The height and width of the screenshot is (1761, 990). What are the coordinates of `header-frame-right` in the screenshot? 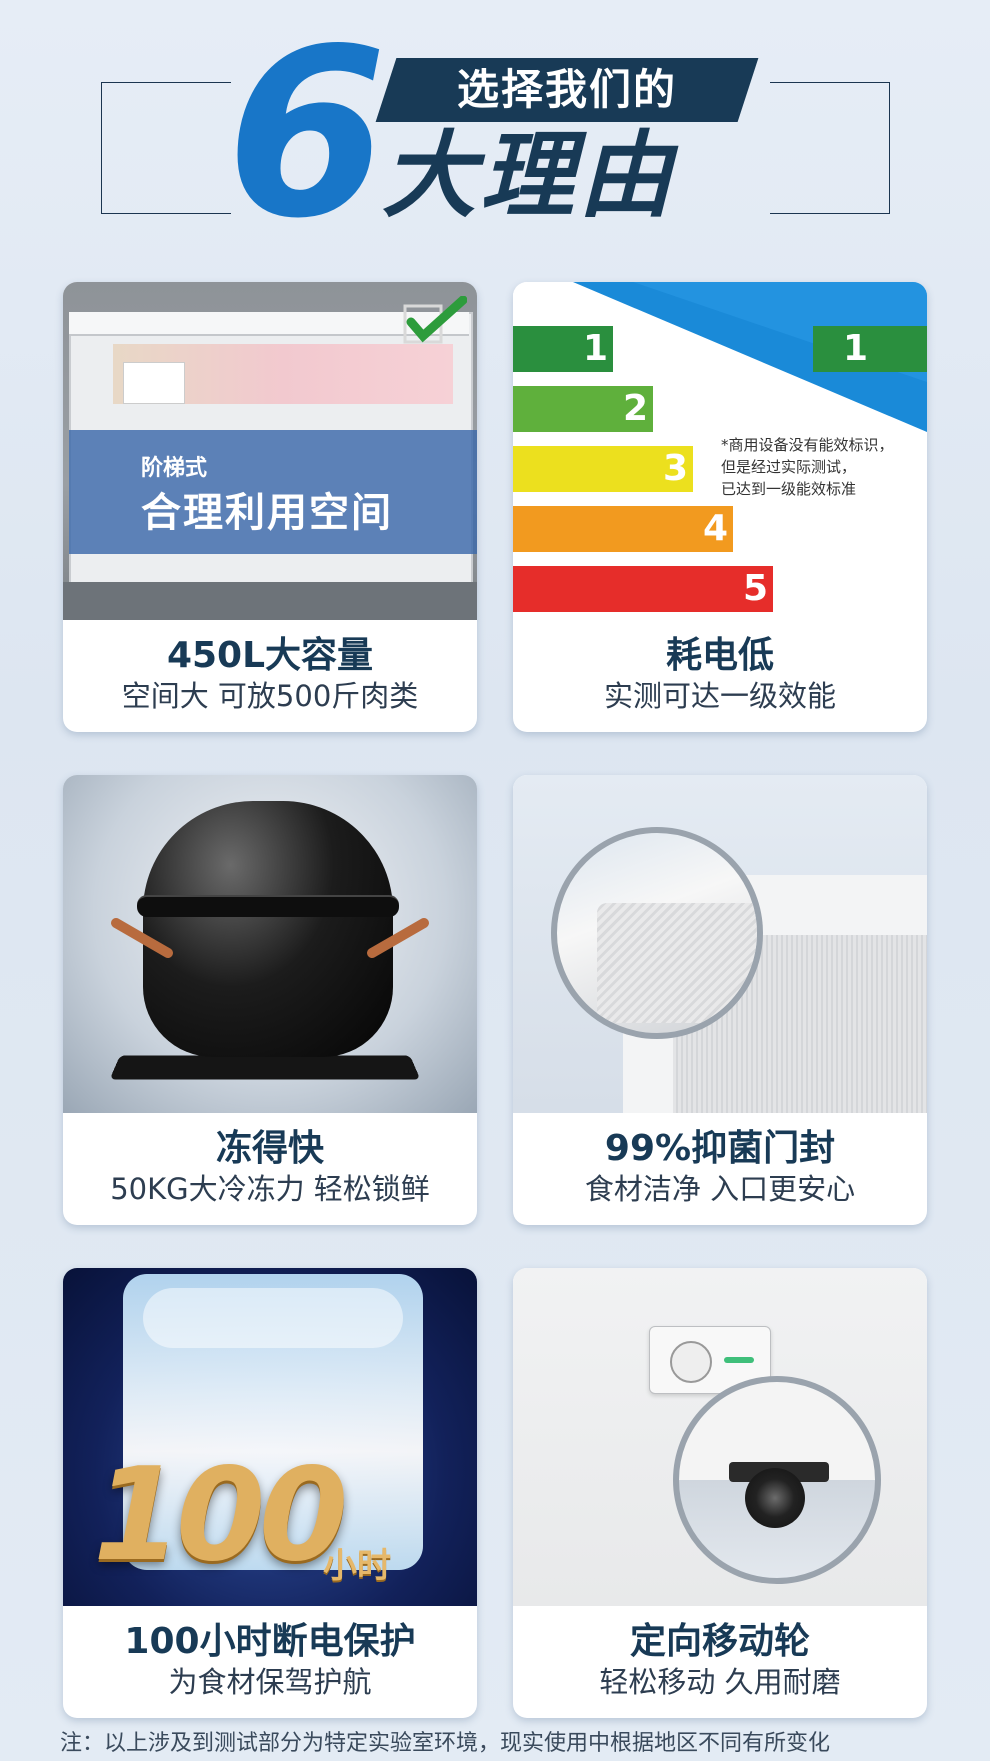 It's located at (830, 148).